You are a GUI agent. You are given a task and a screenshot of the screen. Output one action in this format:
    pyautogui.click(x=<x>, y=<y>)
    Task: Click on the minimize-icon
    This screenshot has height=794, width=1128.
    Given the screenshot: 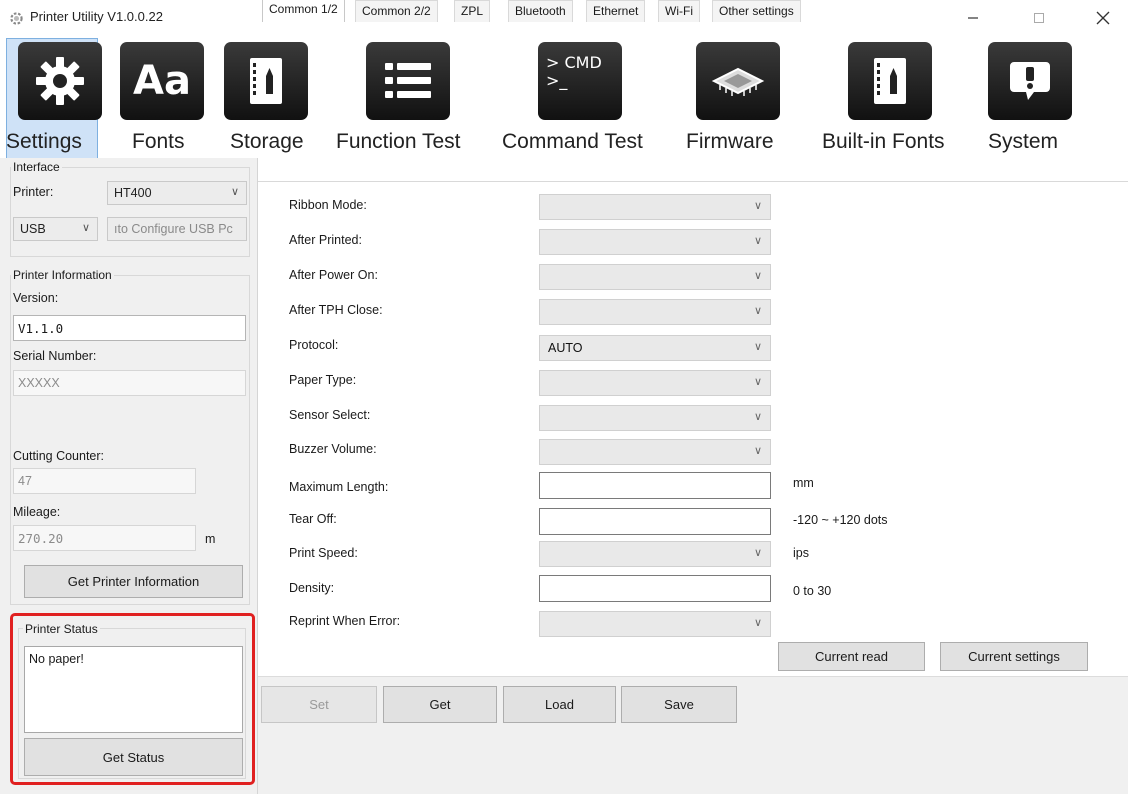 What is the action you would take?
    pyautogui.click(x=973, y=18)
    